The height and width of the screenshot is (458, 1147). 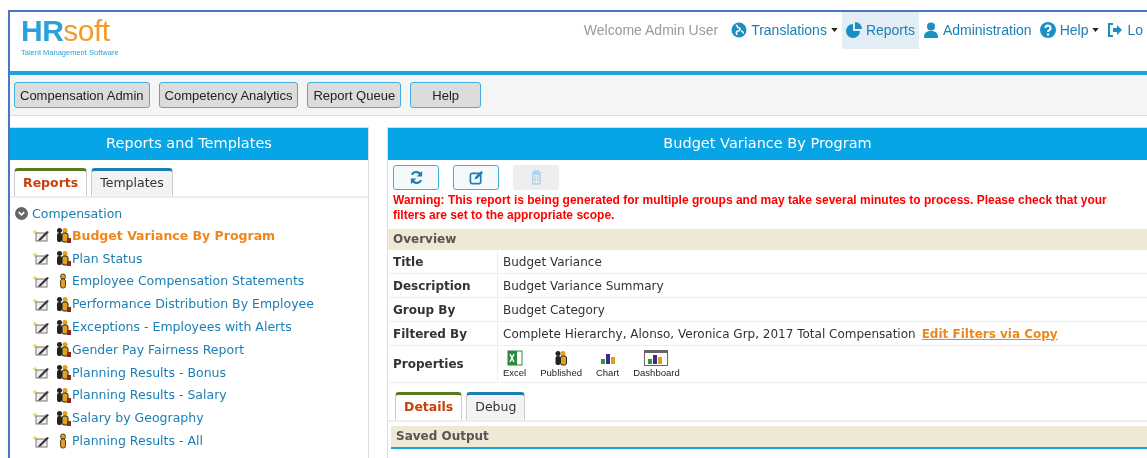 What do you see at coordinates (174, 235) in the screenshot?
I see `report-link: Budget Variance By Program` at bounding box center [174, 235].